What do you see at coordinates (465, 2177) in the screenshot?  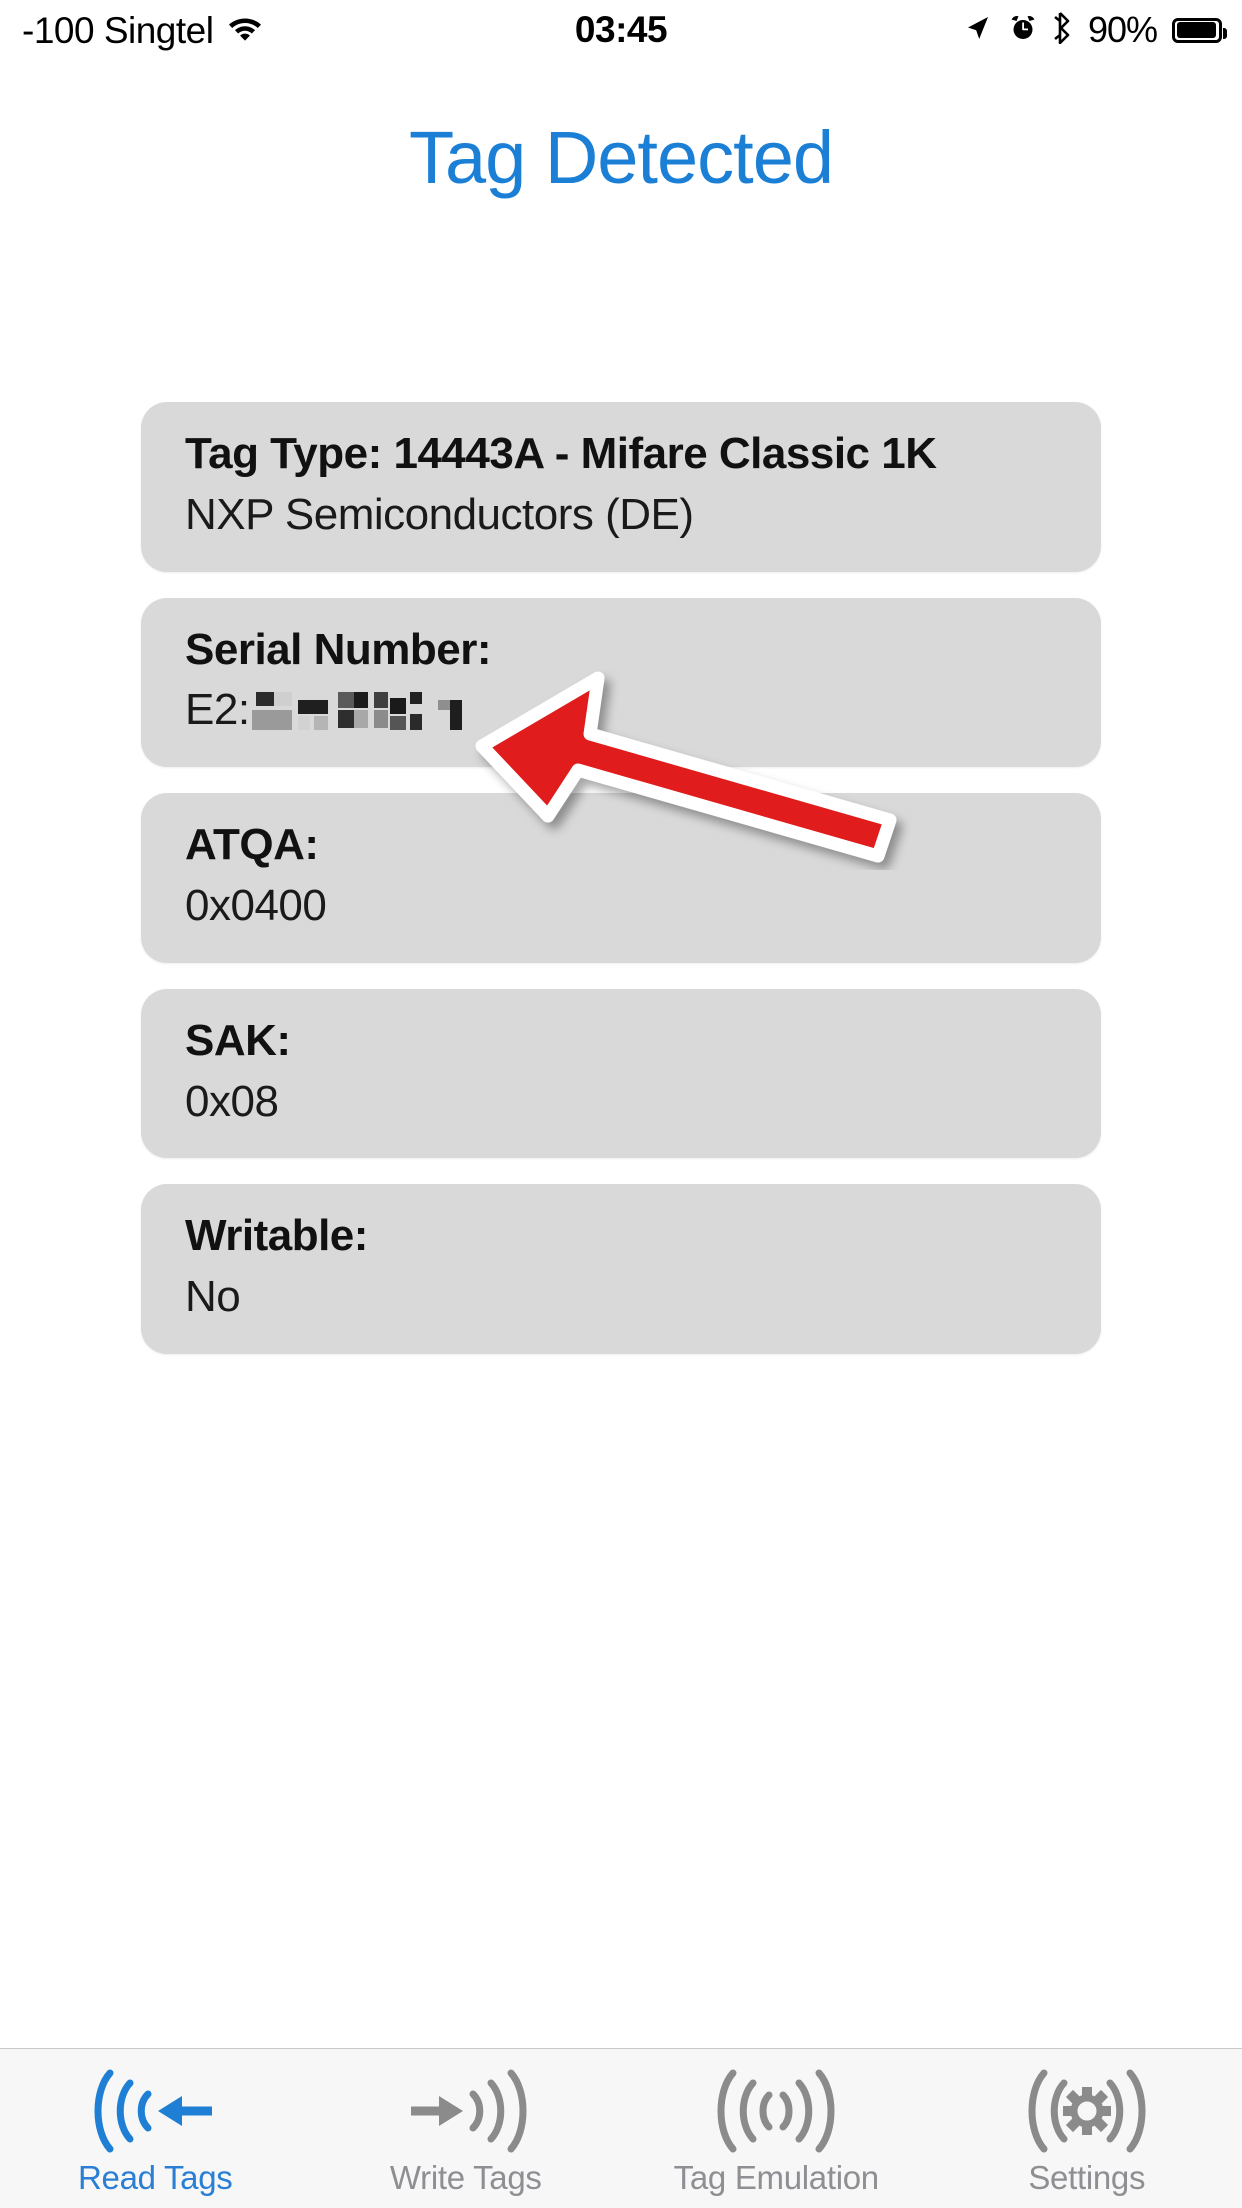 I see `tab-write-tags-label: Write Tags` at bounding box center [465, 2177].